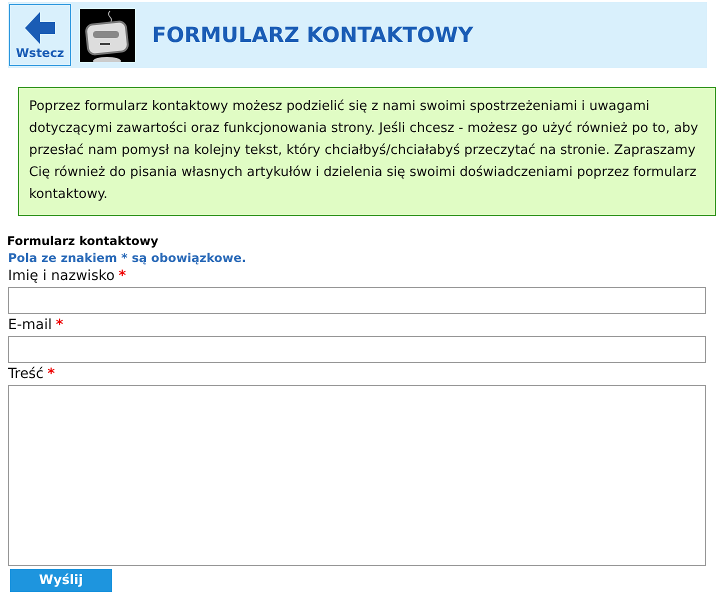 This screenshot has height=606, width=719. I want to click on robot-icon, so click(107, 35).